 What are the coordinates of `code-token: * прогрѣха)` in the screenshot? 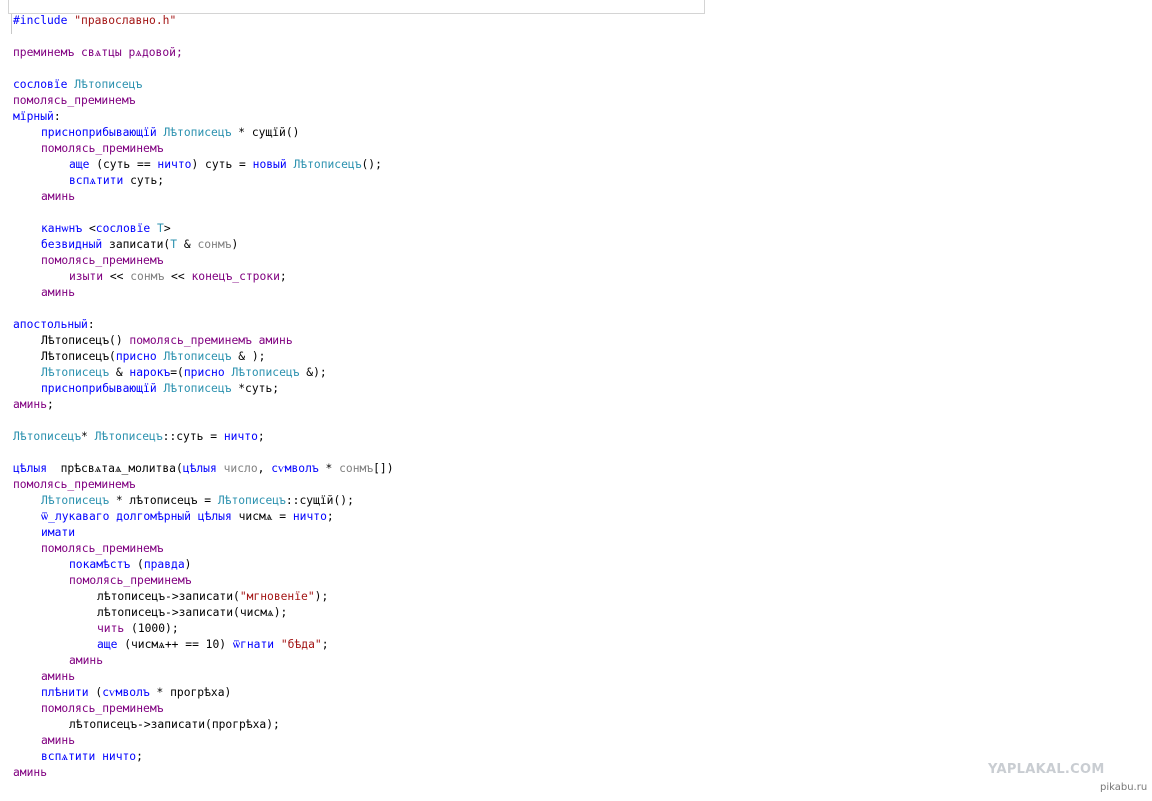 It's located at (190, 692).